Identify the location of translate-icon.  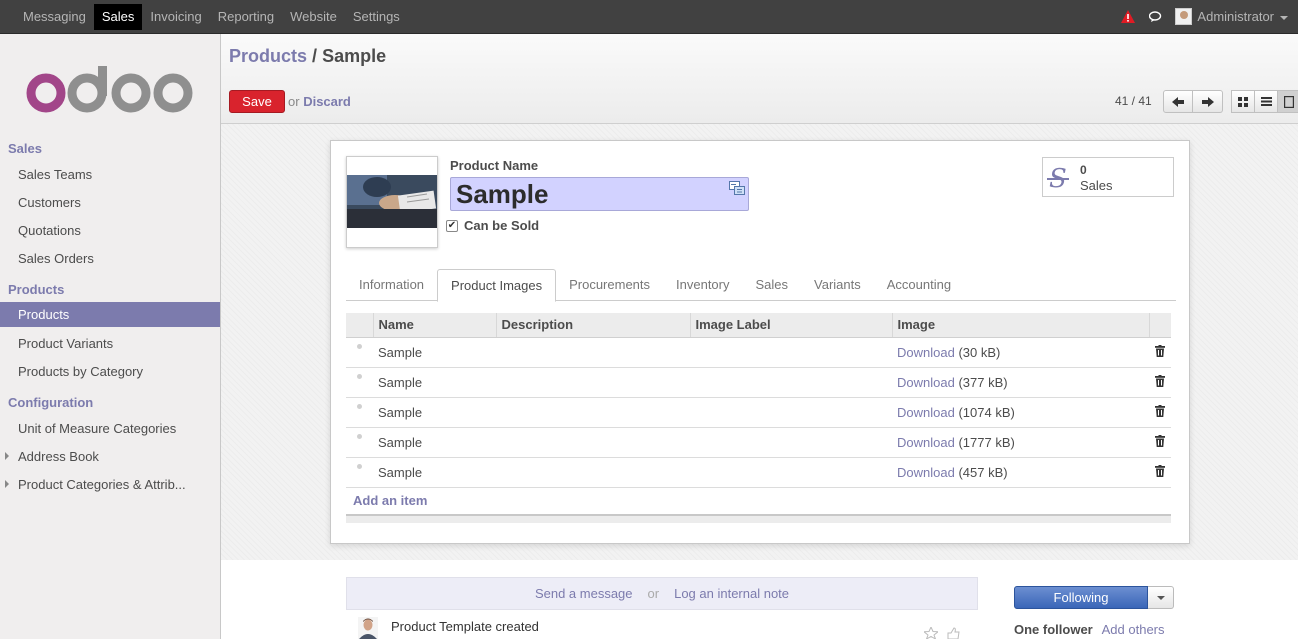
(737, 188).